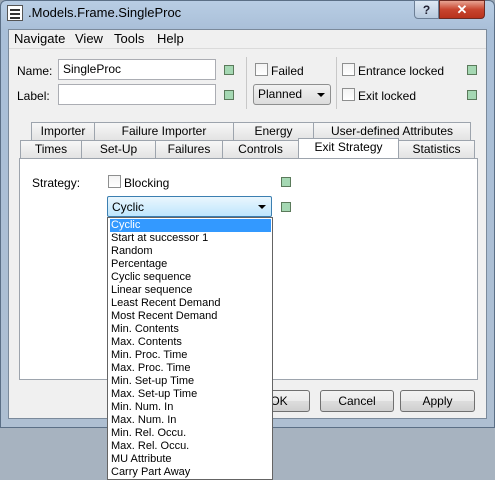 This screenshot has height=480, width=495. I want to click on tab-statistics: Statistics, so click(436, 149).